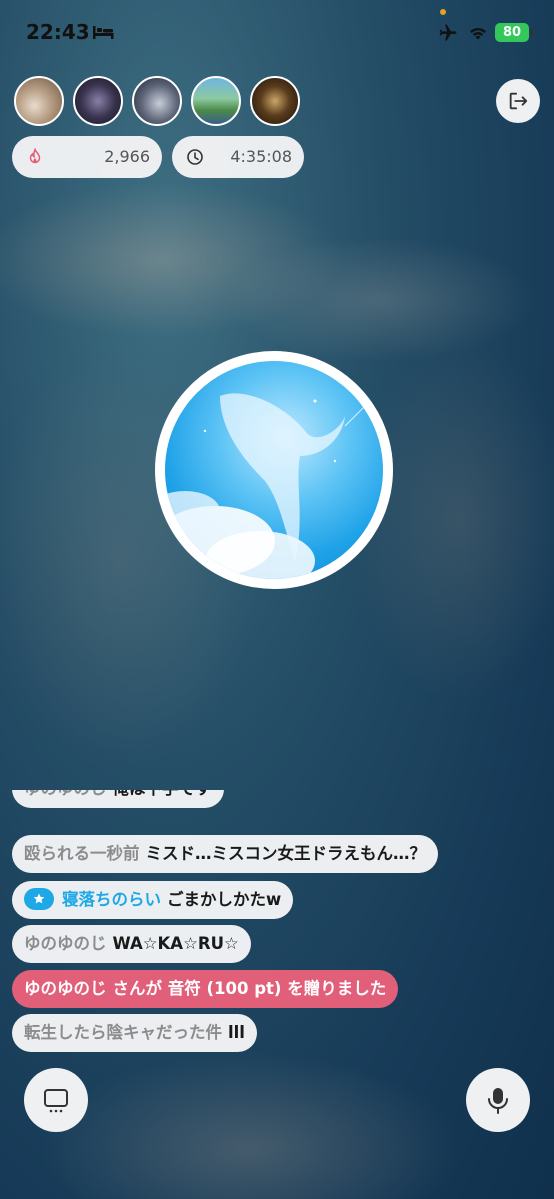 The image size is (554, 1199). I want to click on elapsed-time-value: 4:35:08, so click(261, 156).